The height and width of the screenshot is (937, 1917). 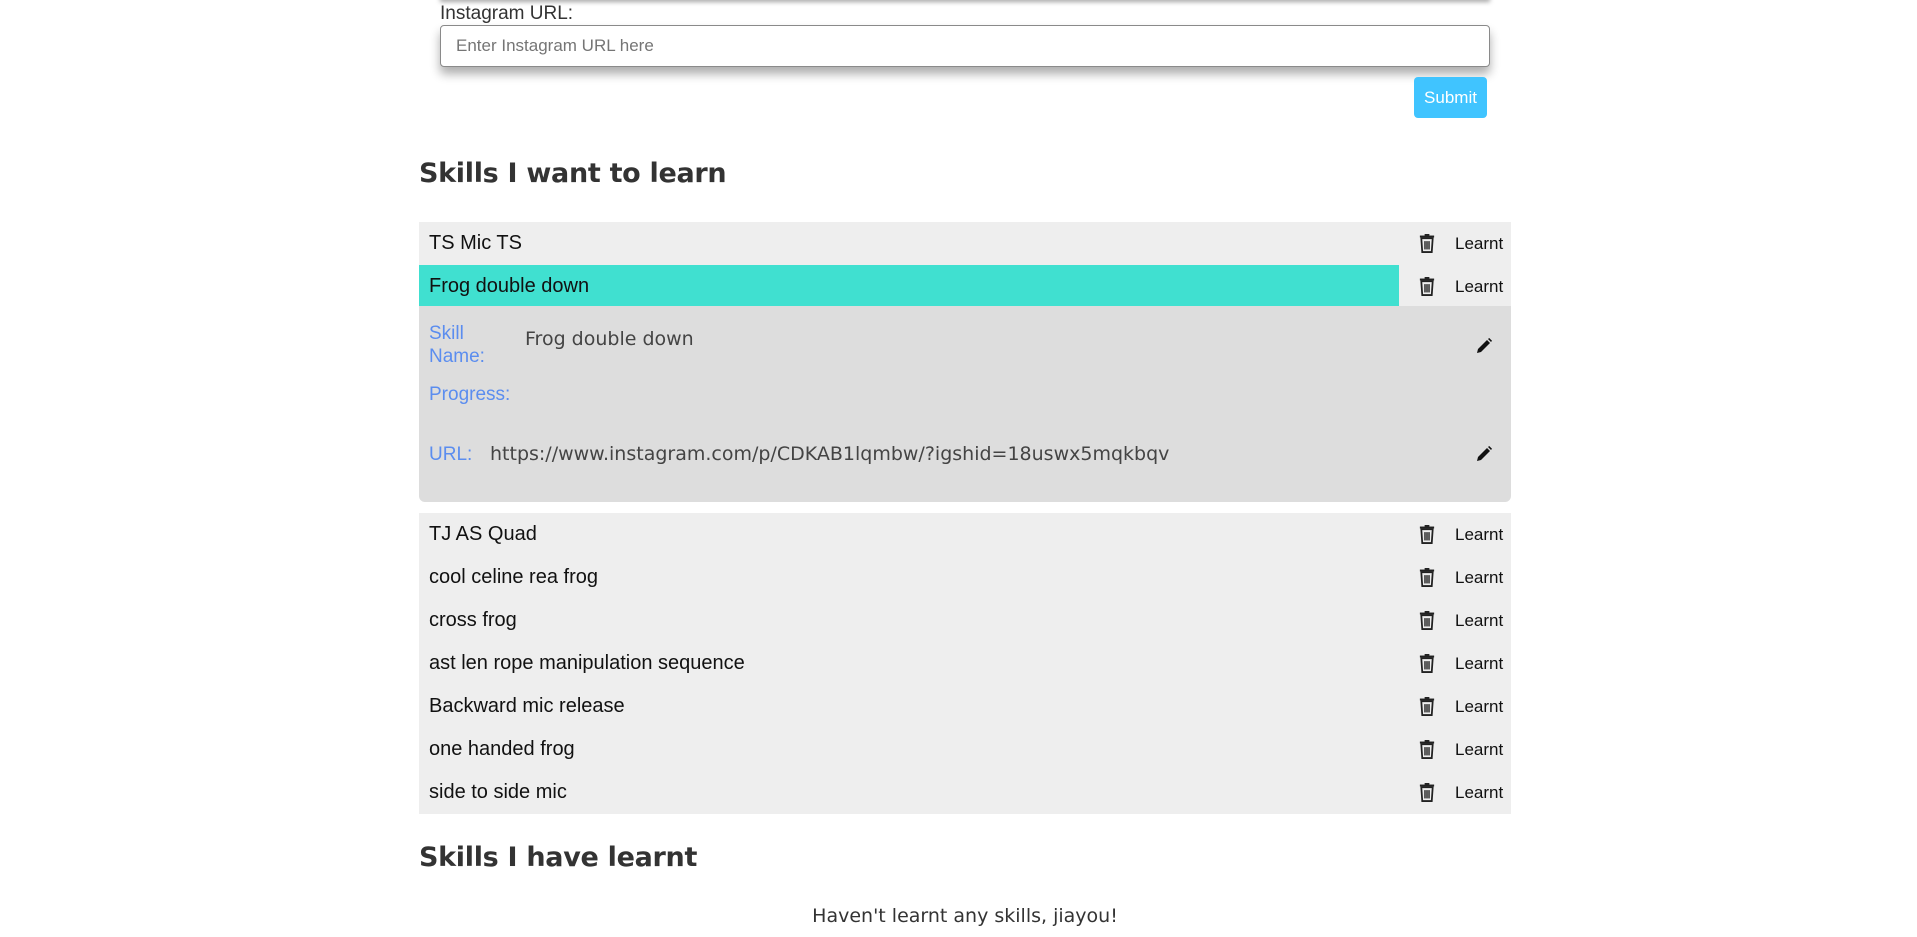 I want to click on skill-name: TS Mic TS, so click(x=909, y=243).